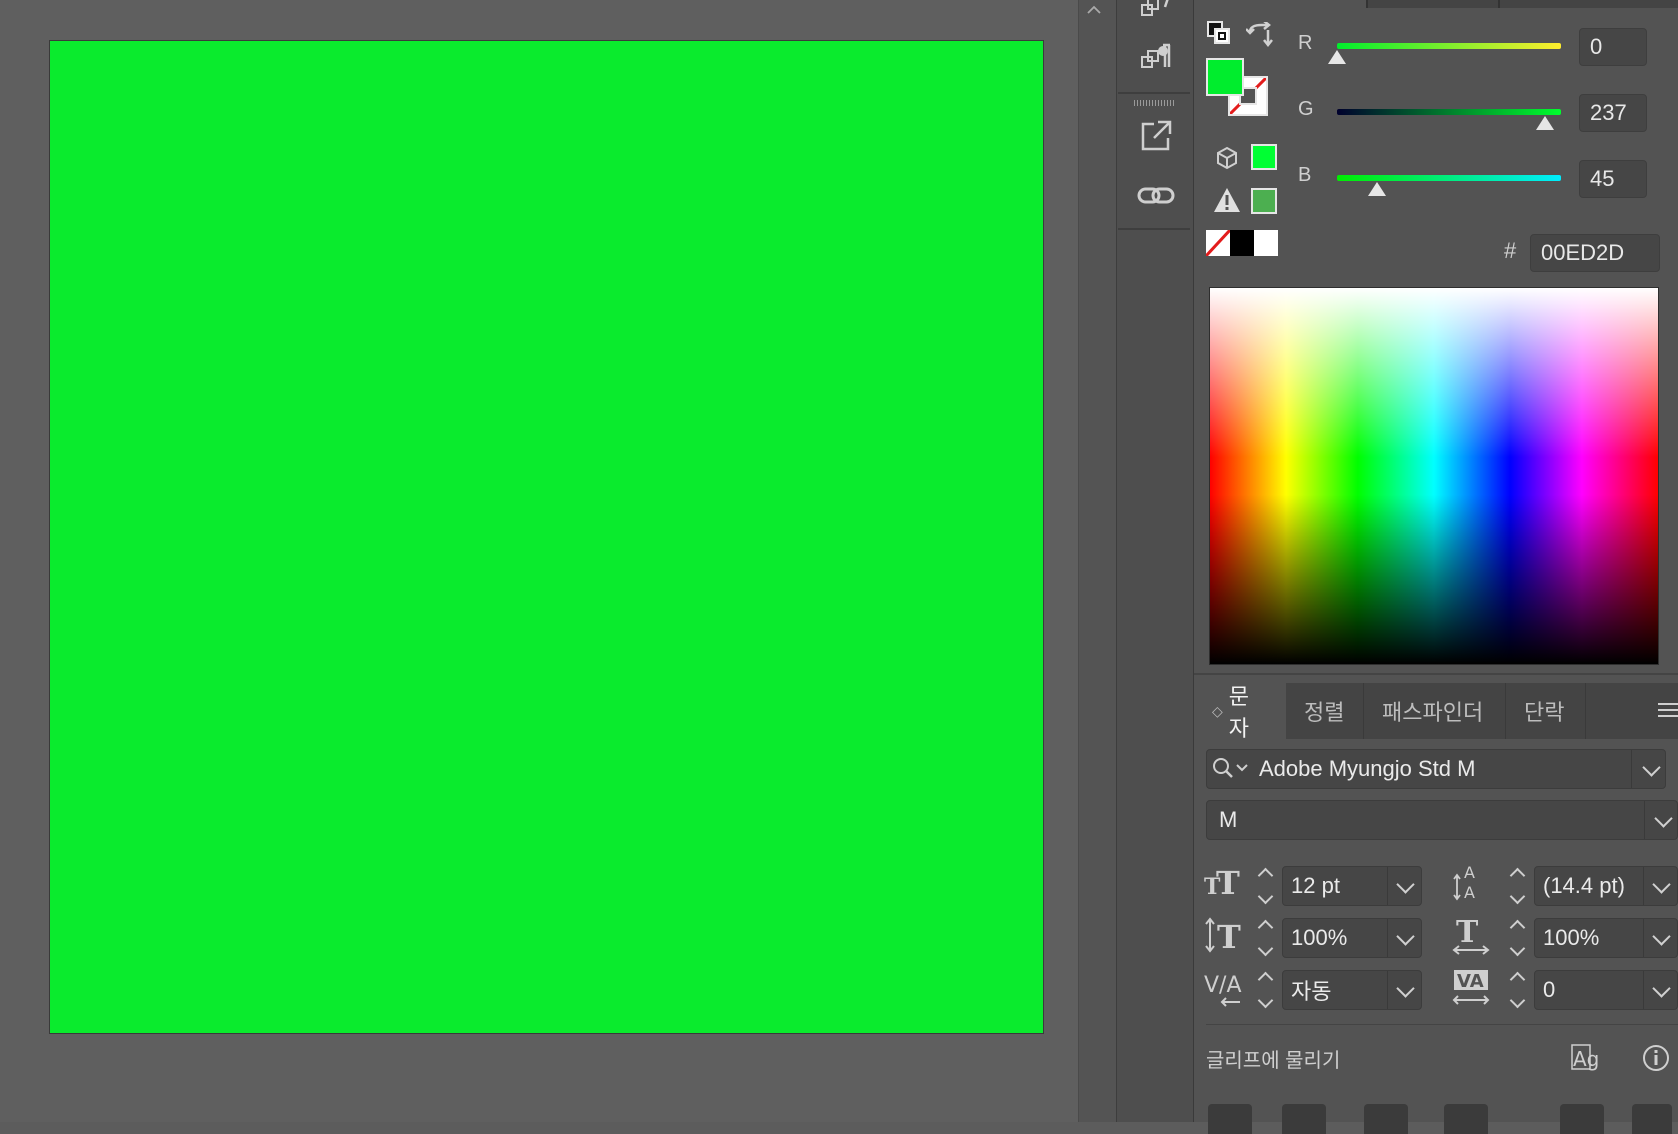 This screenshot has width=1678, height=1134. I want to click on blue-slider-track, so click(1449, 178).